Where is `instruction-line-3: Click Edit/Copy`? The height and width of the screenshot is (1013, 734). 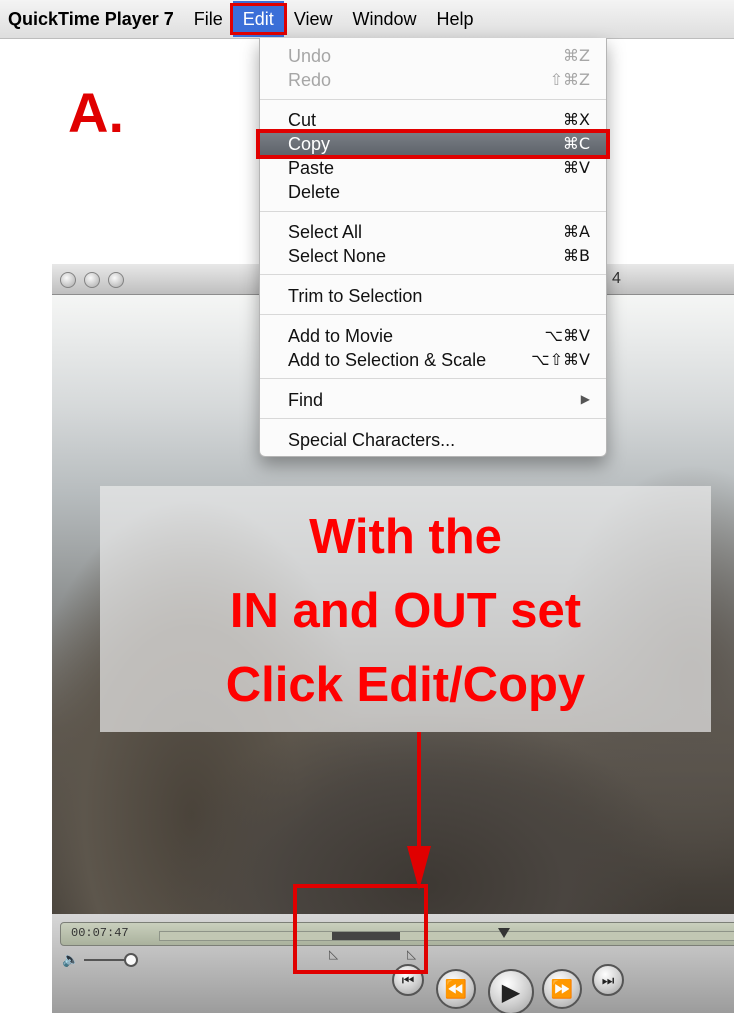
instruction-line-3: Click Edit/Copy is located at coordinates (405, 685).